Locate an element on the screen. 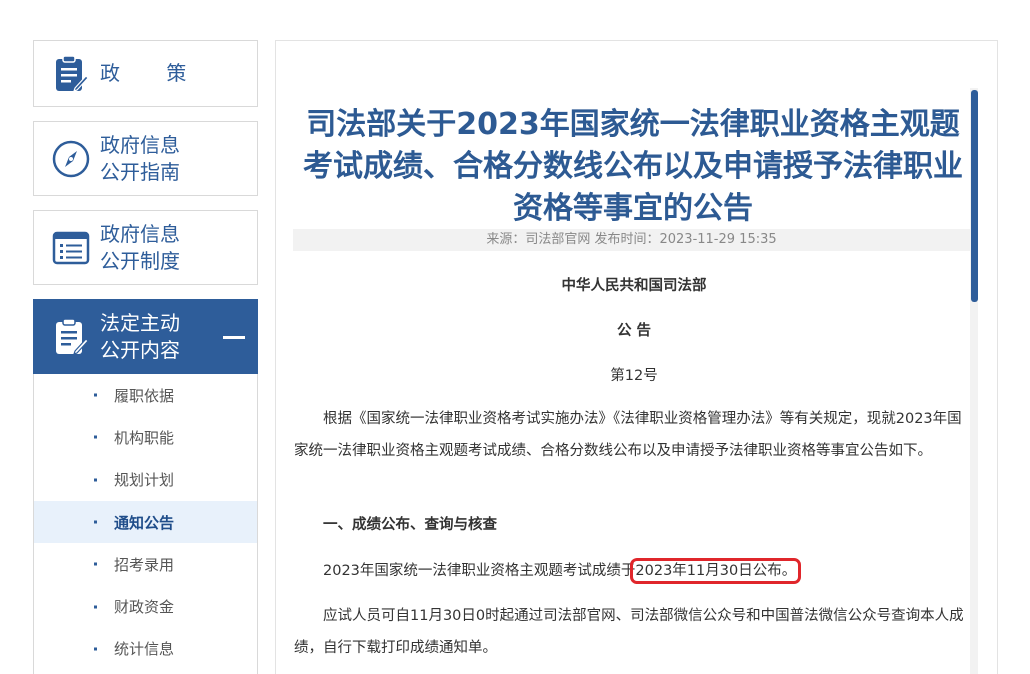  sidebar-item-active-disclosure: 法定主动 公开内容 is located at coordinates (145, 336).